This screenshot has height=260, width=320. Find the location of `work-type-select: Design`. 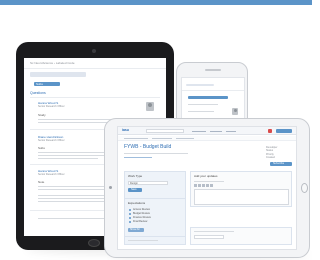

work-type-select: Design is located at coordinates (148, 183).